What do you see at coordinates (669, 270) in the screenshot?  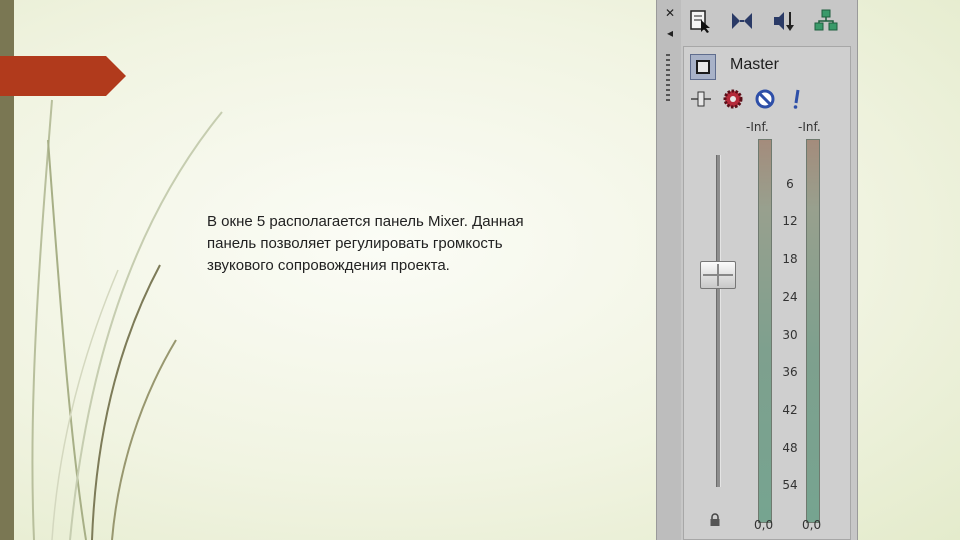 I see `mixer-side-strip: ✕ ◂` at bounding box center [669, 270].